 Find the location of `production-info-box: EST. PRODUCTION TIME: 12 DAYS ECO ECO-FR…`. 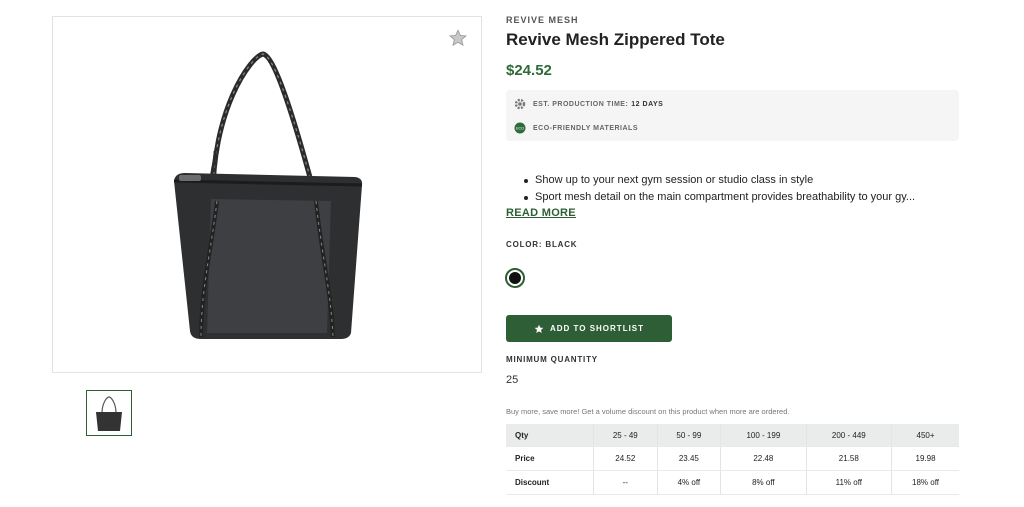

production-info-box: EST. PRODUCTION TIME: 12 DAYS ECO ECO-FR… is located at coordinates (732, 115).